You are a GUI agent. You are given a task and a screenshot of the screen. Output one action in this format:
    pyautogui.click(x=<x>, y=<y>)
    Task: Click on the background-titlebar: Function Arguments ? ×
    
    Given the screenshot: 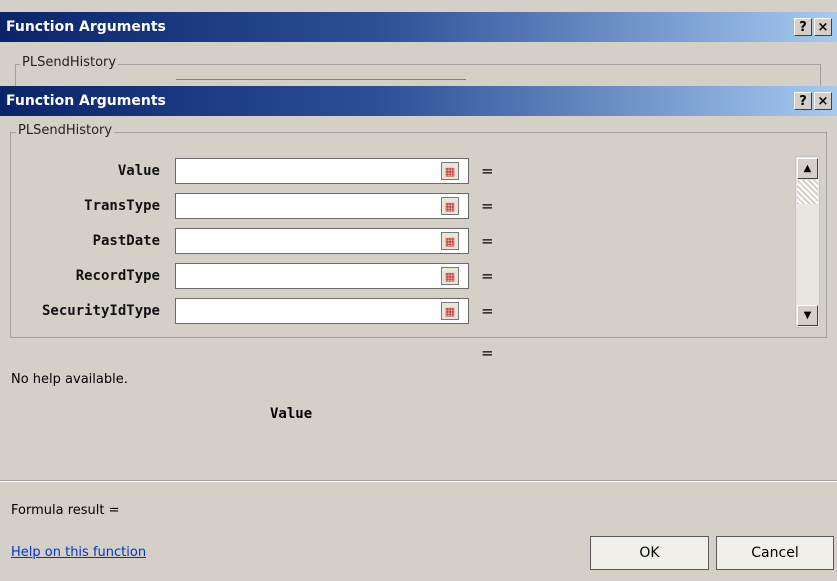 What is the action you would take?
    pyautogui.click(x=418, y=27)
    